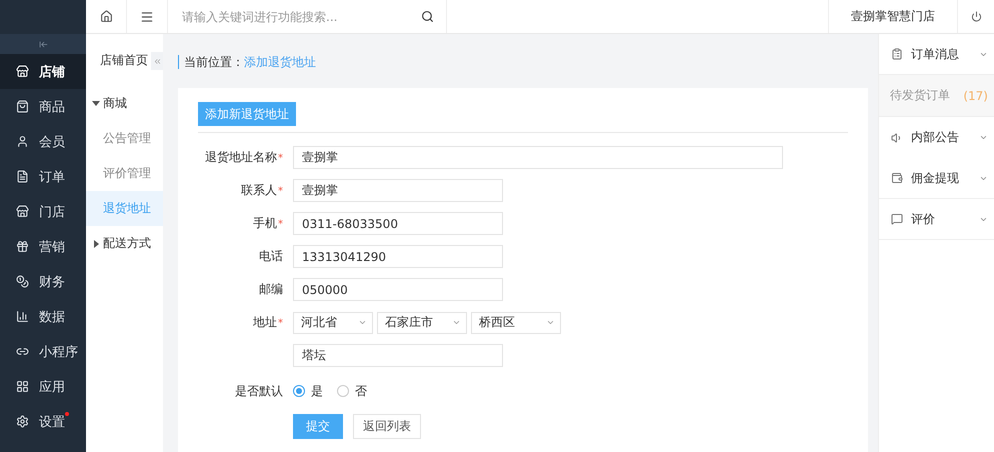 The height and width of the screenshot is (452, 994). I want to click on breadcrumb-label: 当前位置：, so click(214, 62).